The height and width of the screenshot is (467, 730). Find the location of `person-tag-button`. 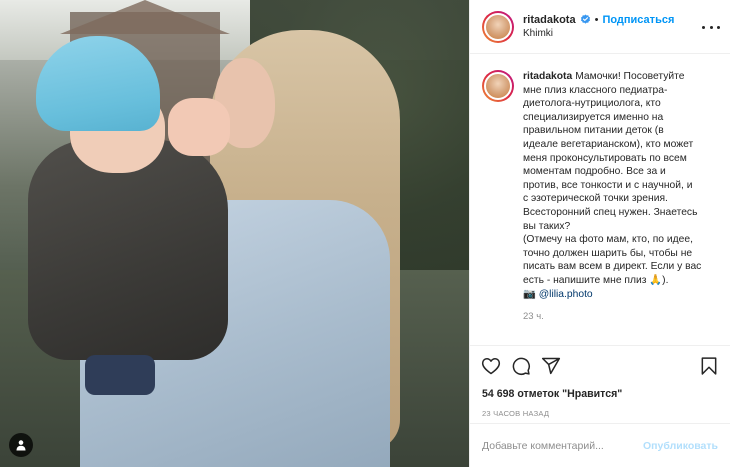

person-tag-button is located at coordinates (21, 445).